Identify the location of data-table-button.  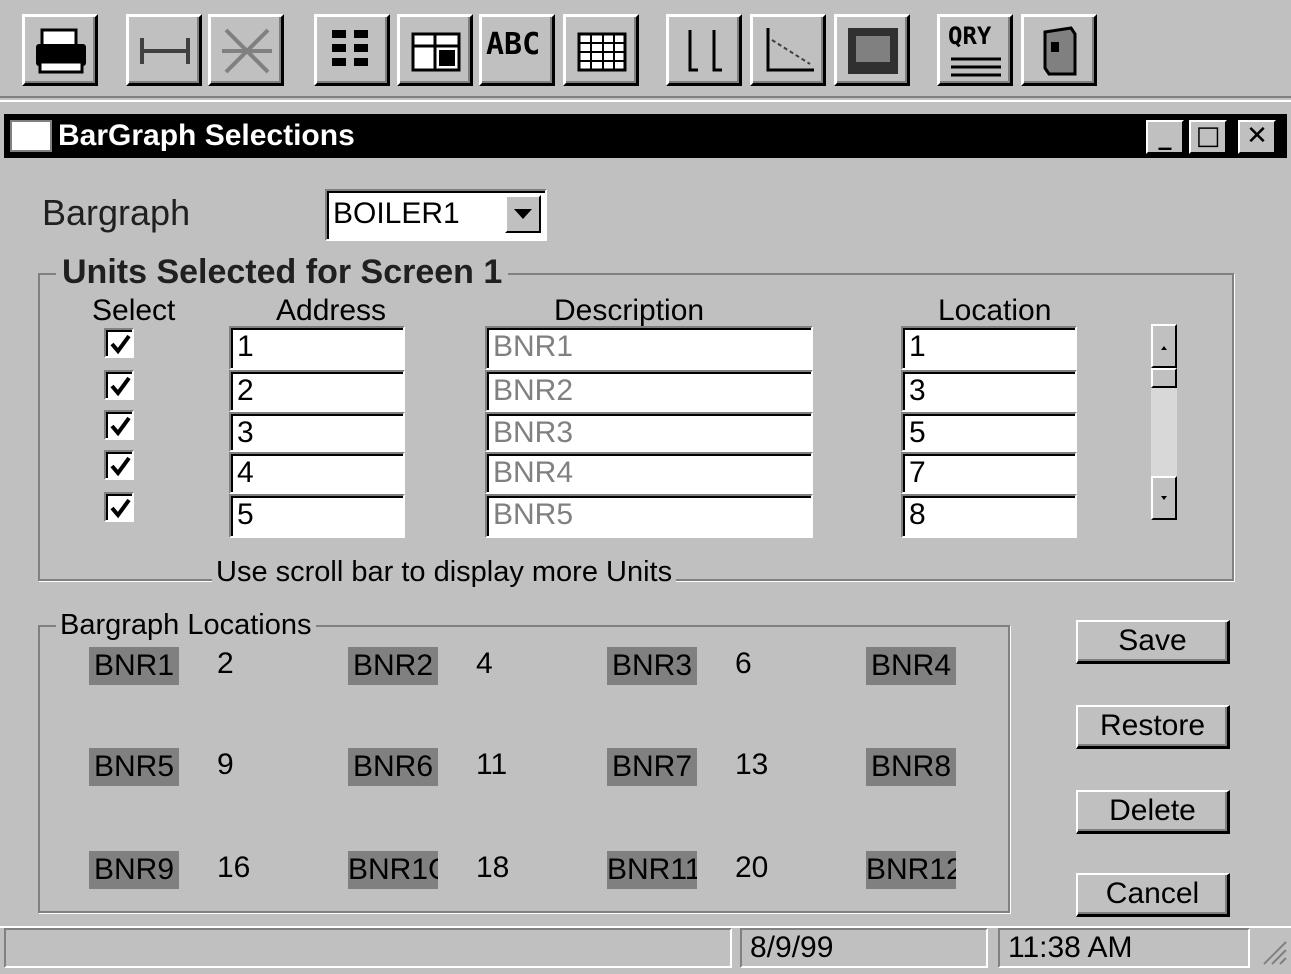
(435, 50).